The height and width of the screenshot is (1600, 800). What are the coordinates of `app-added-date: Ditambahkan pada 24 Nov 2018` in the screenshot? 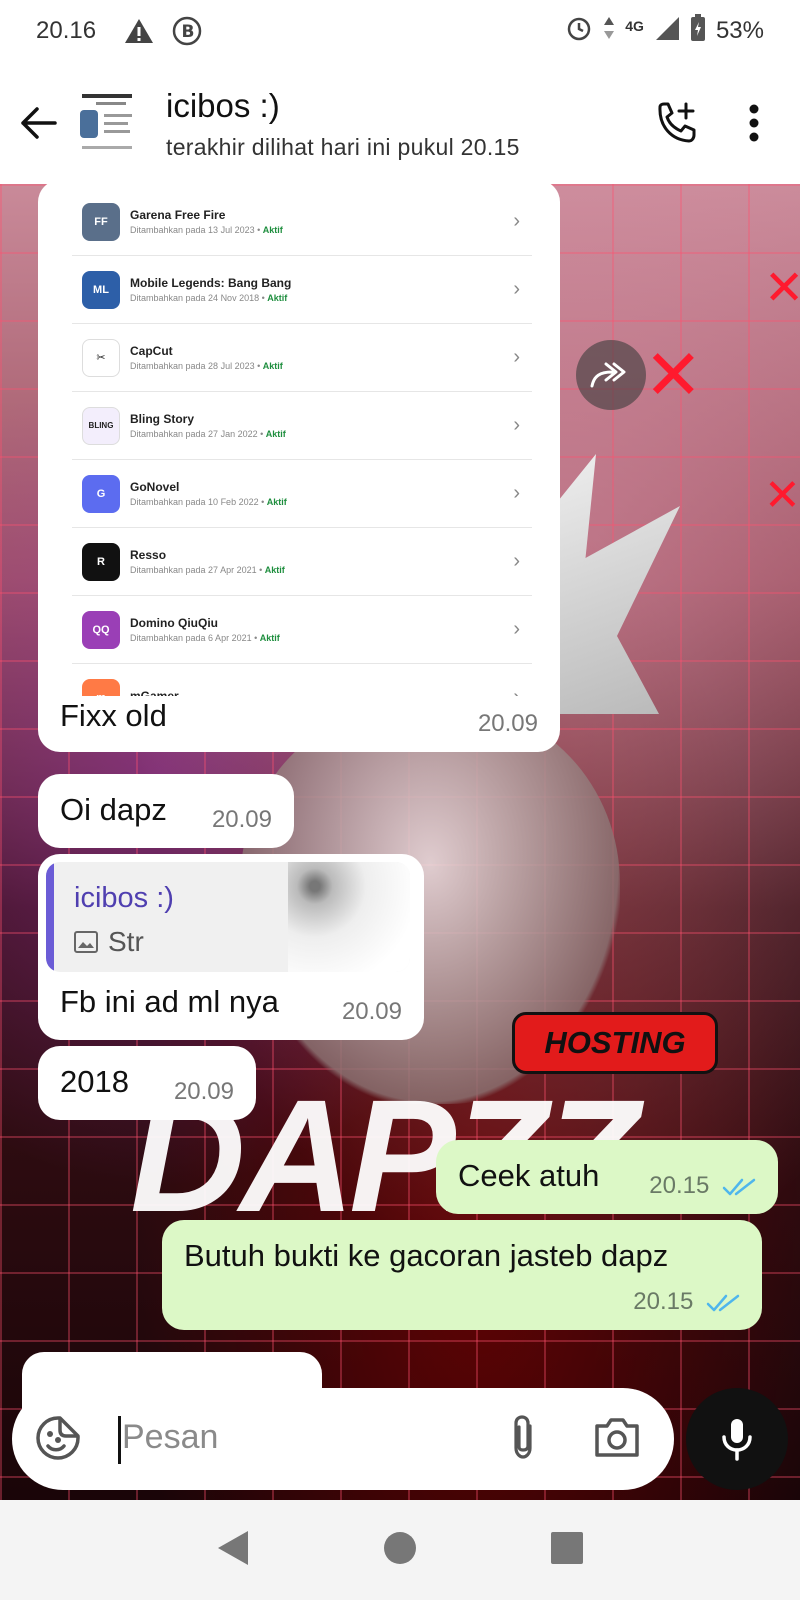 It's located at (195, 298).